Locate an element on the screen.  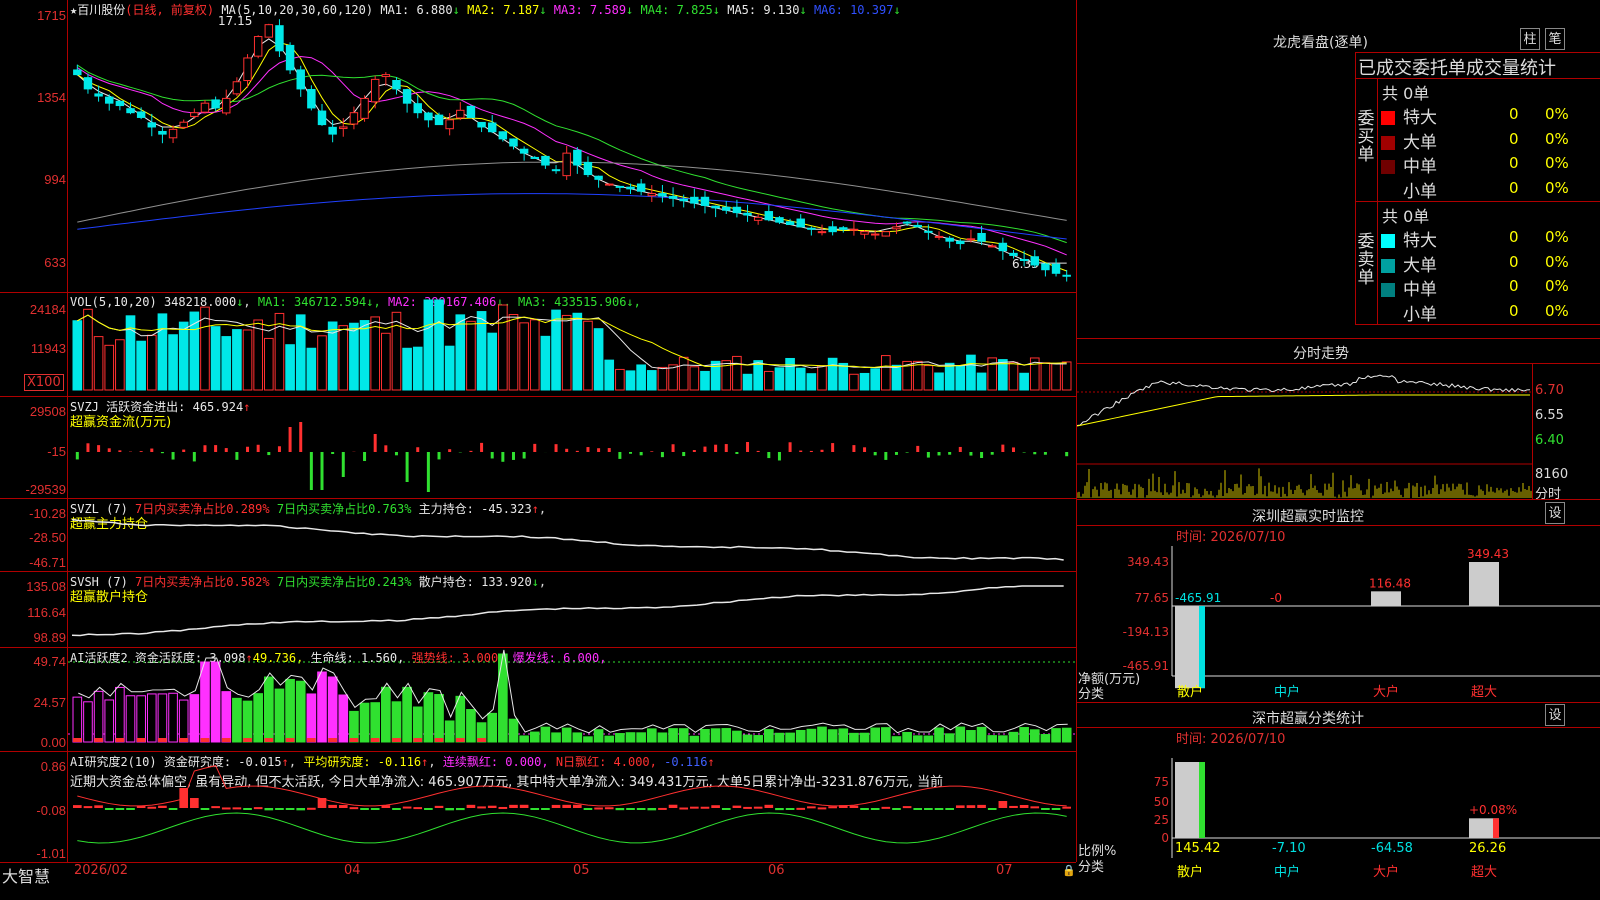
date-tick-2: 05 is located at coordinates (581, 870).